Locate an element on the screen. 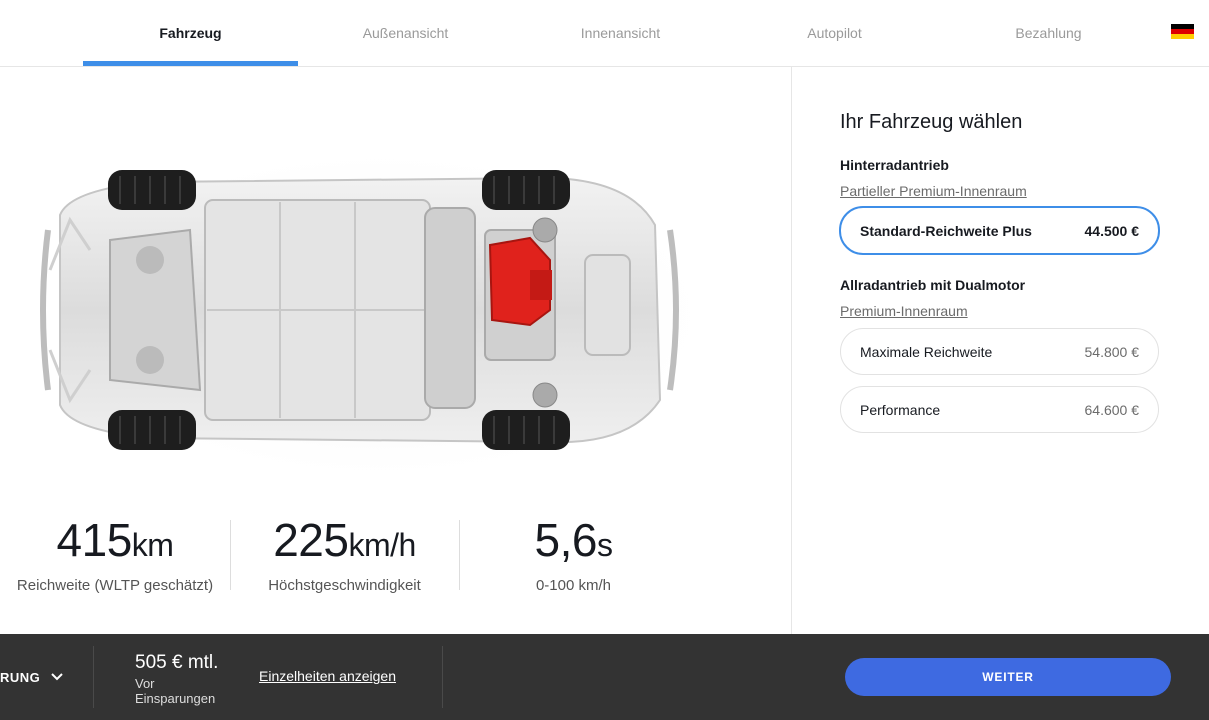  stat-range-value: 415 is located at coordinates (94, 540).